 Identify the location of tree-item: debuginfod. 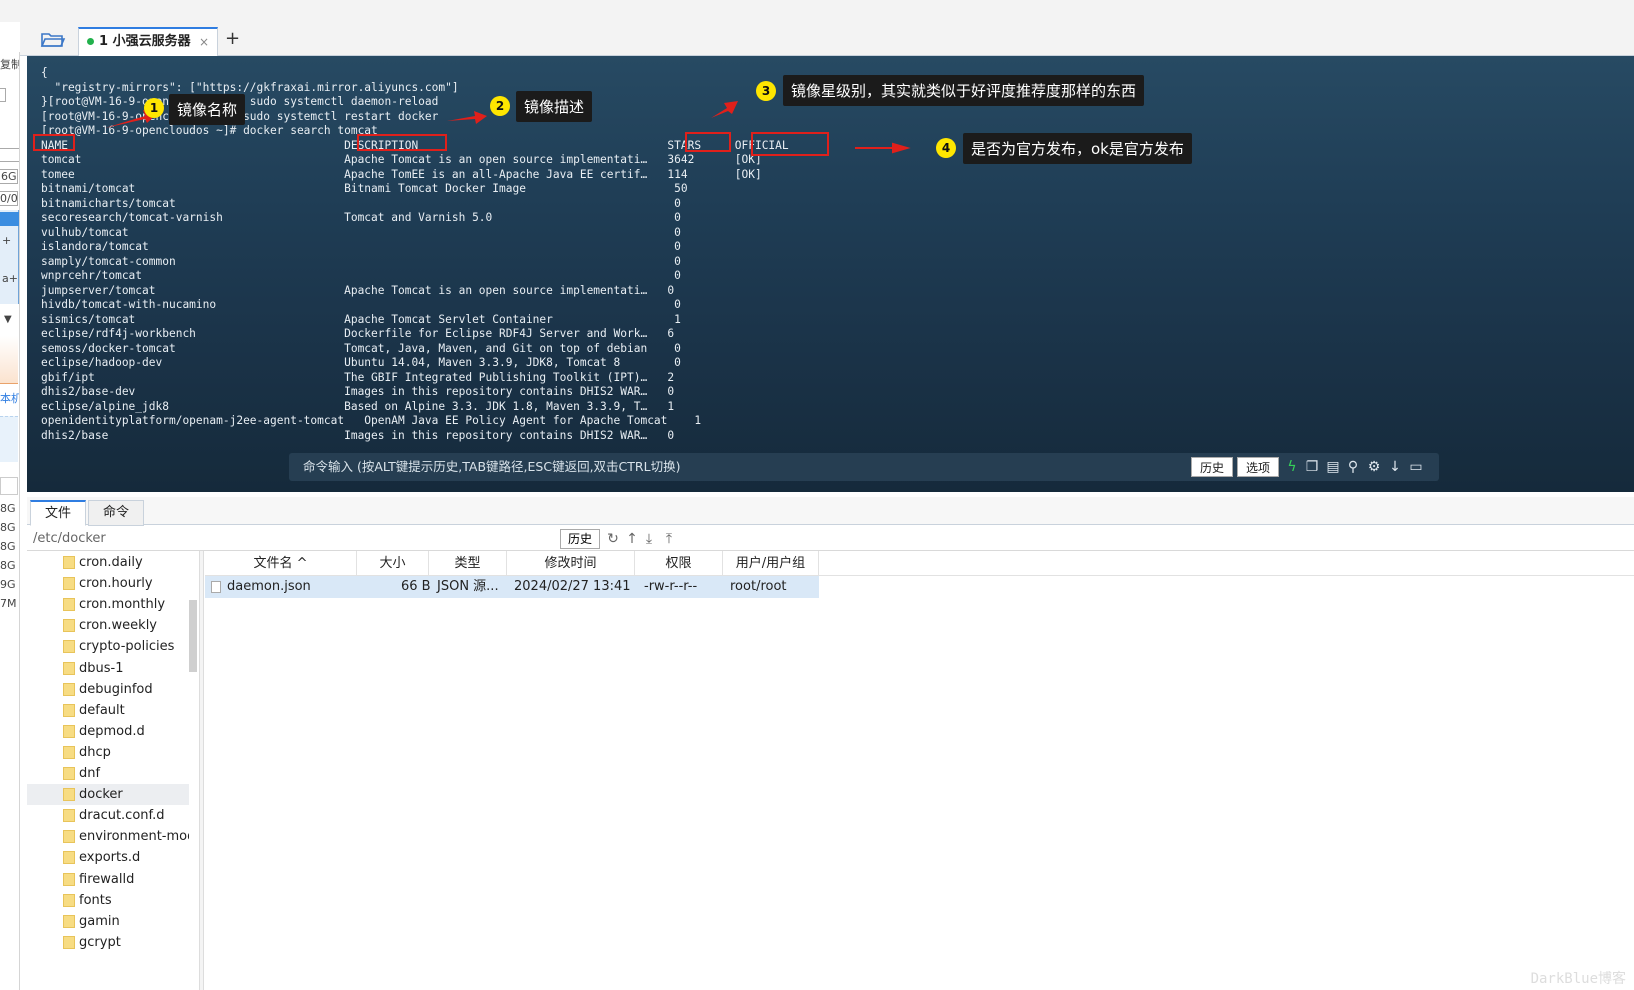
(108, 689).